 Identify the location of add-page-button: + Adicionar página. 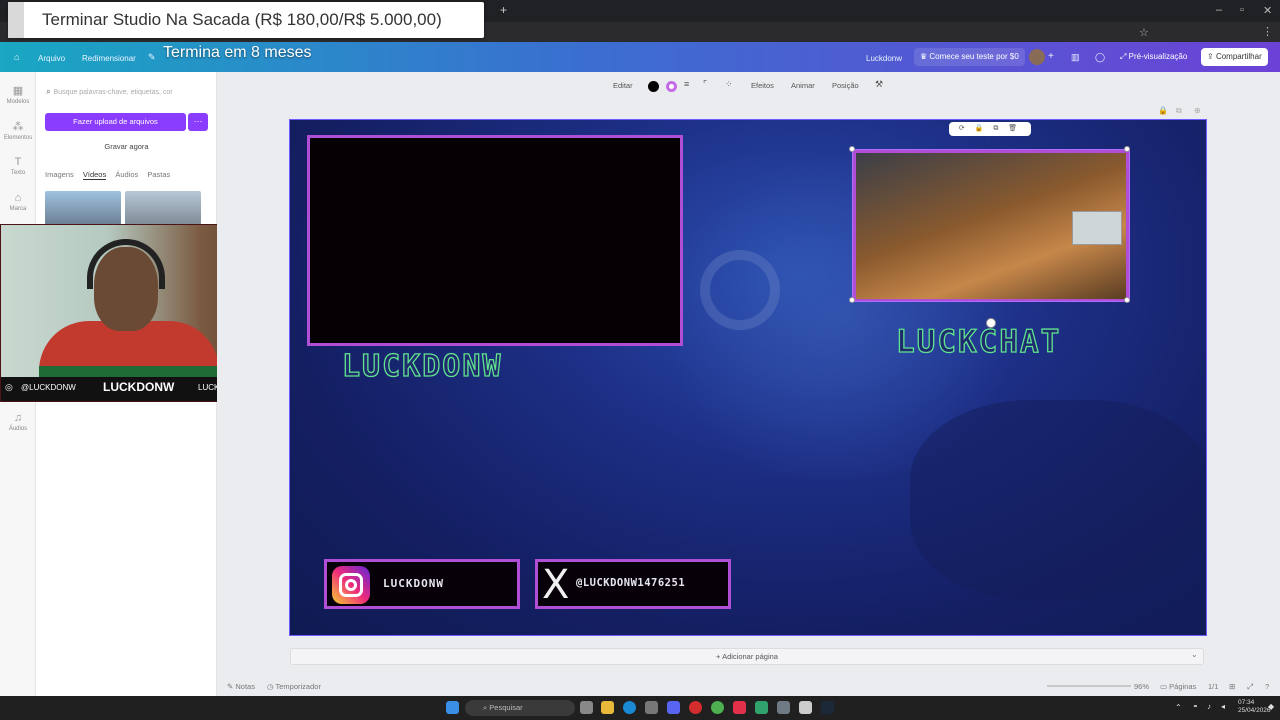
(747, 656).